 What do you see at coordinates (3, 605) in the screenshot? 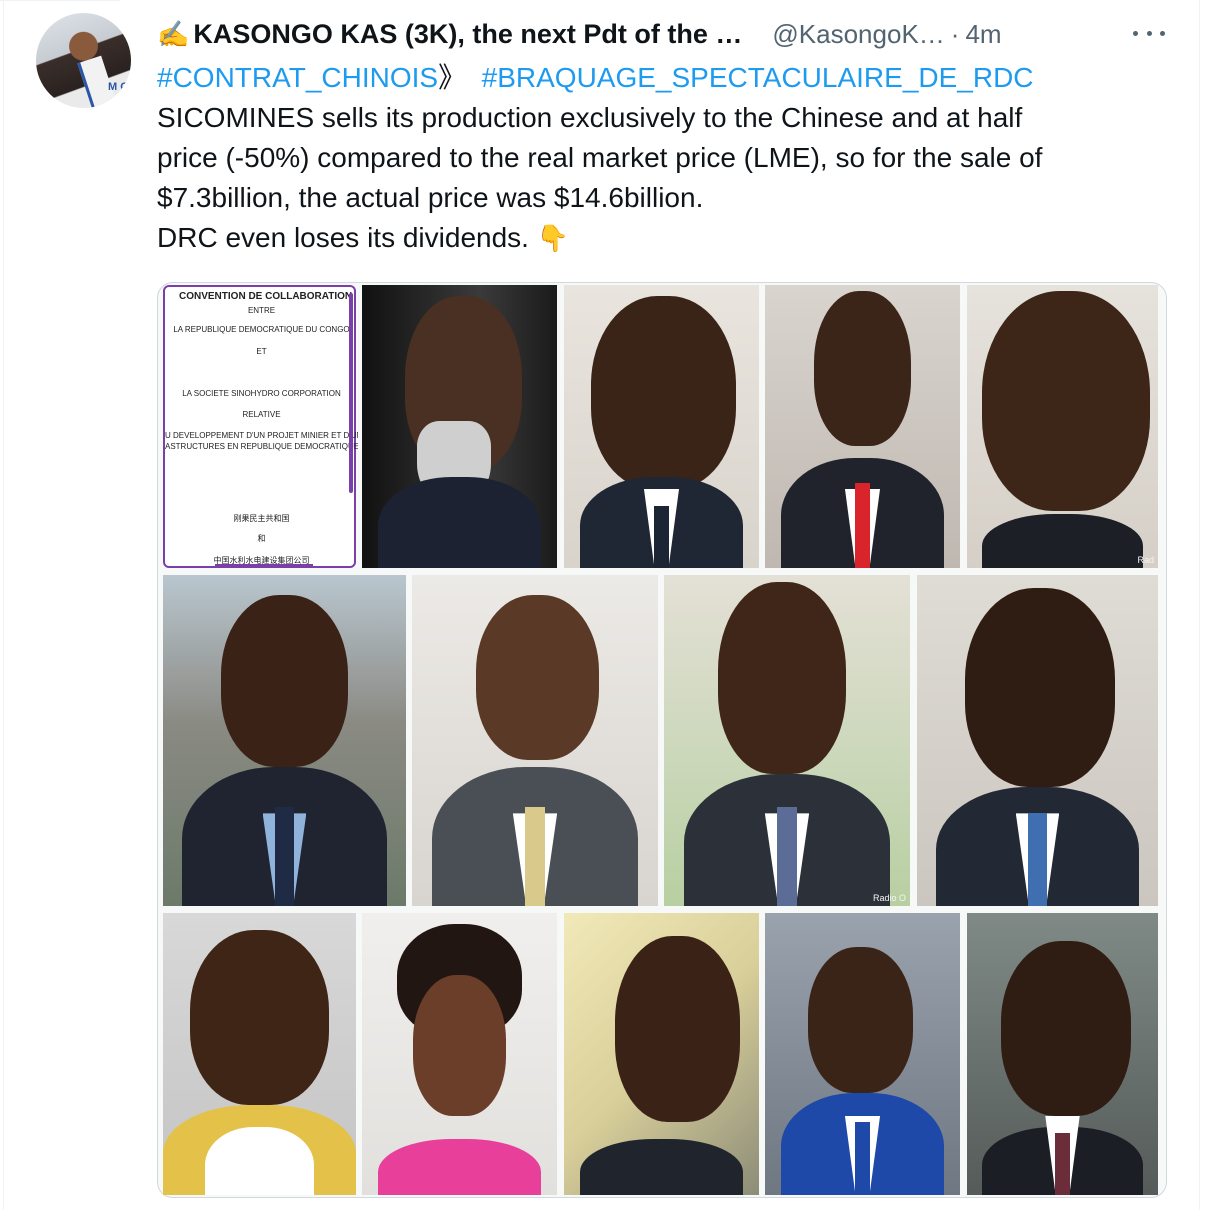
I see `timeline-border-left` at bounding box center [3, 605].